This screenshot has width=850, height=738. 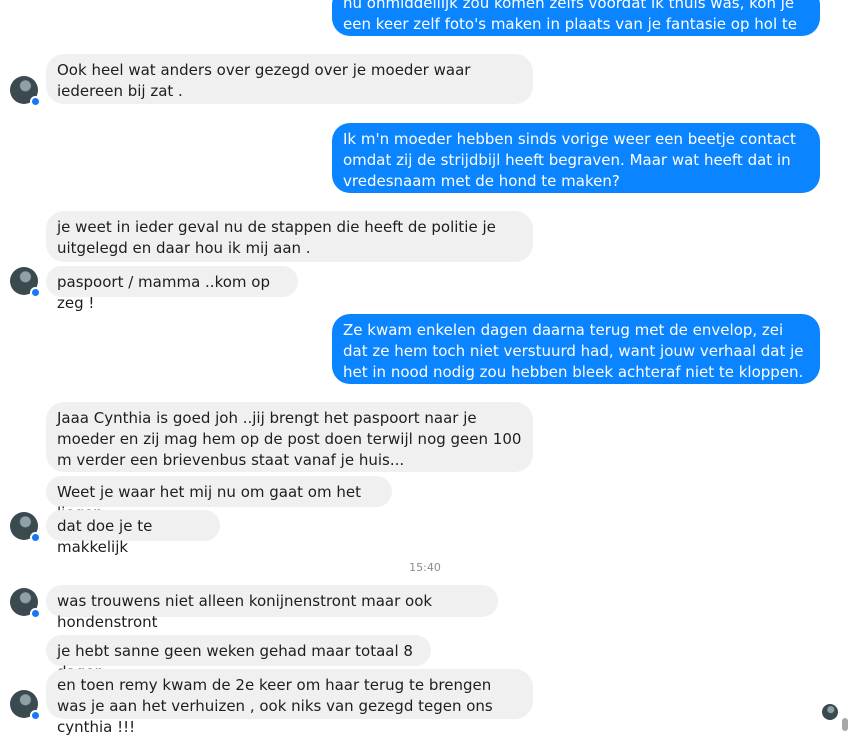 What do you see at coordinates (425, 567) in the screenshot?
I see `conversation-timestamp: 15:40` at bounding box center [425, 567].